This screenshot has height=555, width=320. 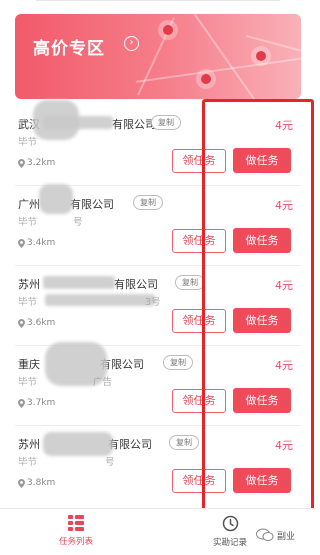 What do you see at coordinates (65, 382) in the screenshot?
I see `address: 毕节 广告` at bounding box center [65, 382].